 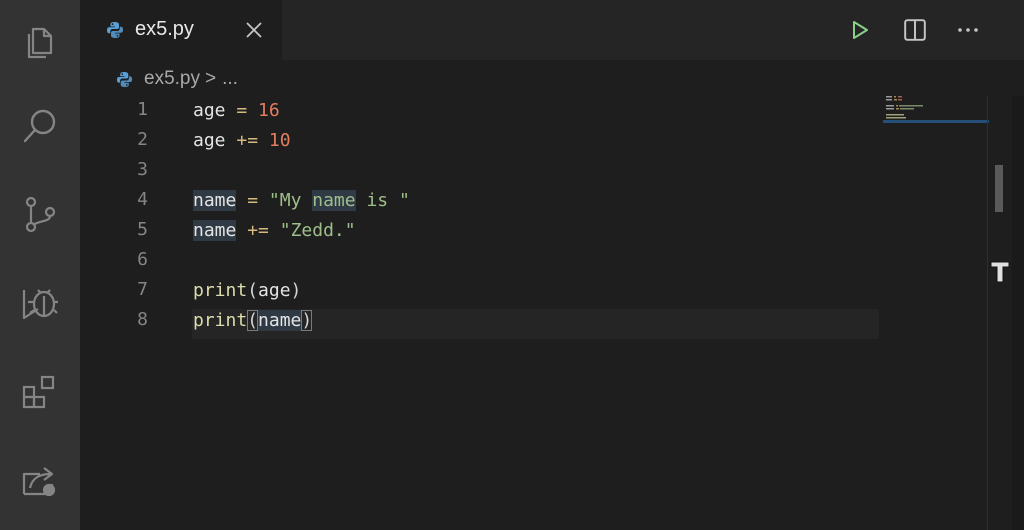 I want to click on source-control-icon, so click(x=40, y=214).